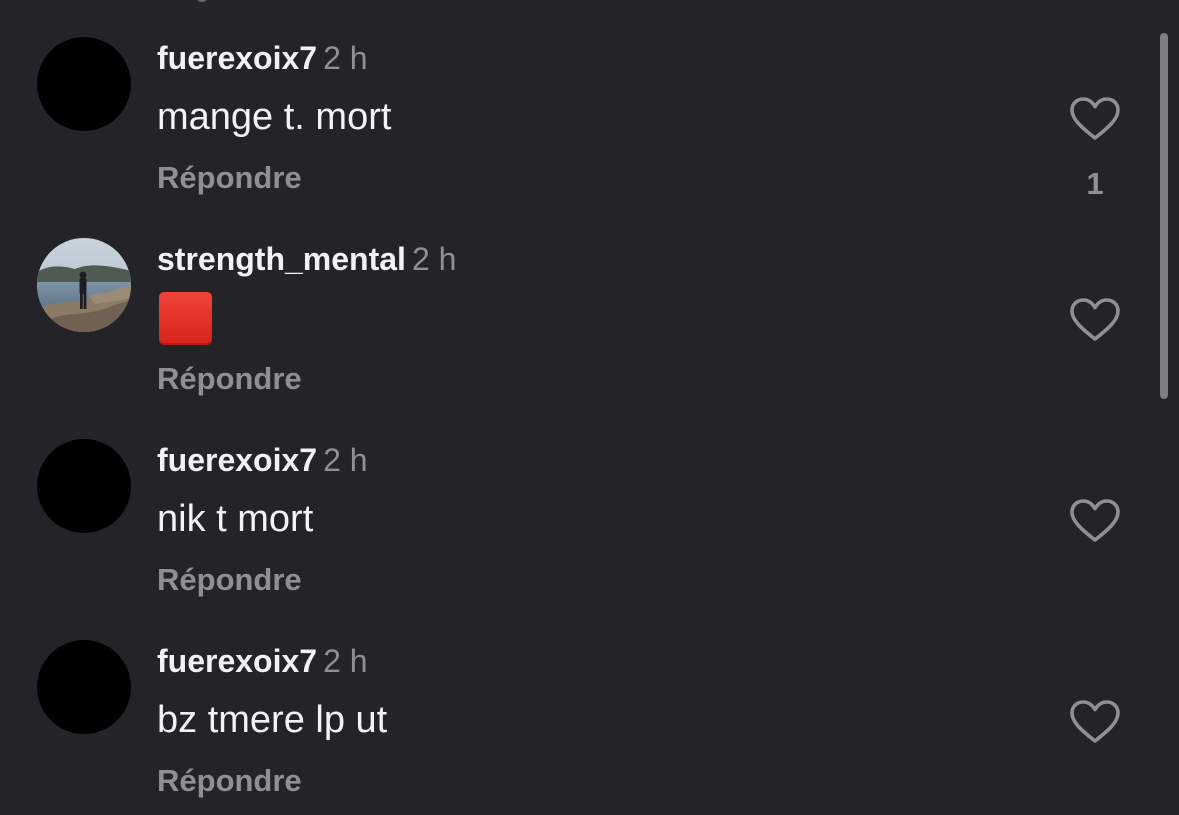 The height and width of the screenshot is (815, 1179). What do you see at coordinates (281, 259) in the screenshot?
I see `username: strength_mental` at bounding box center [281, 259].